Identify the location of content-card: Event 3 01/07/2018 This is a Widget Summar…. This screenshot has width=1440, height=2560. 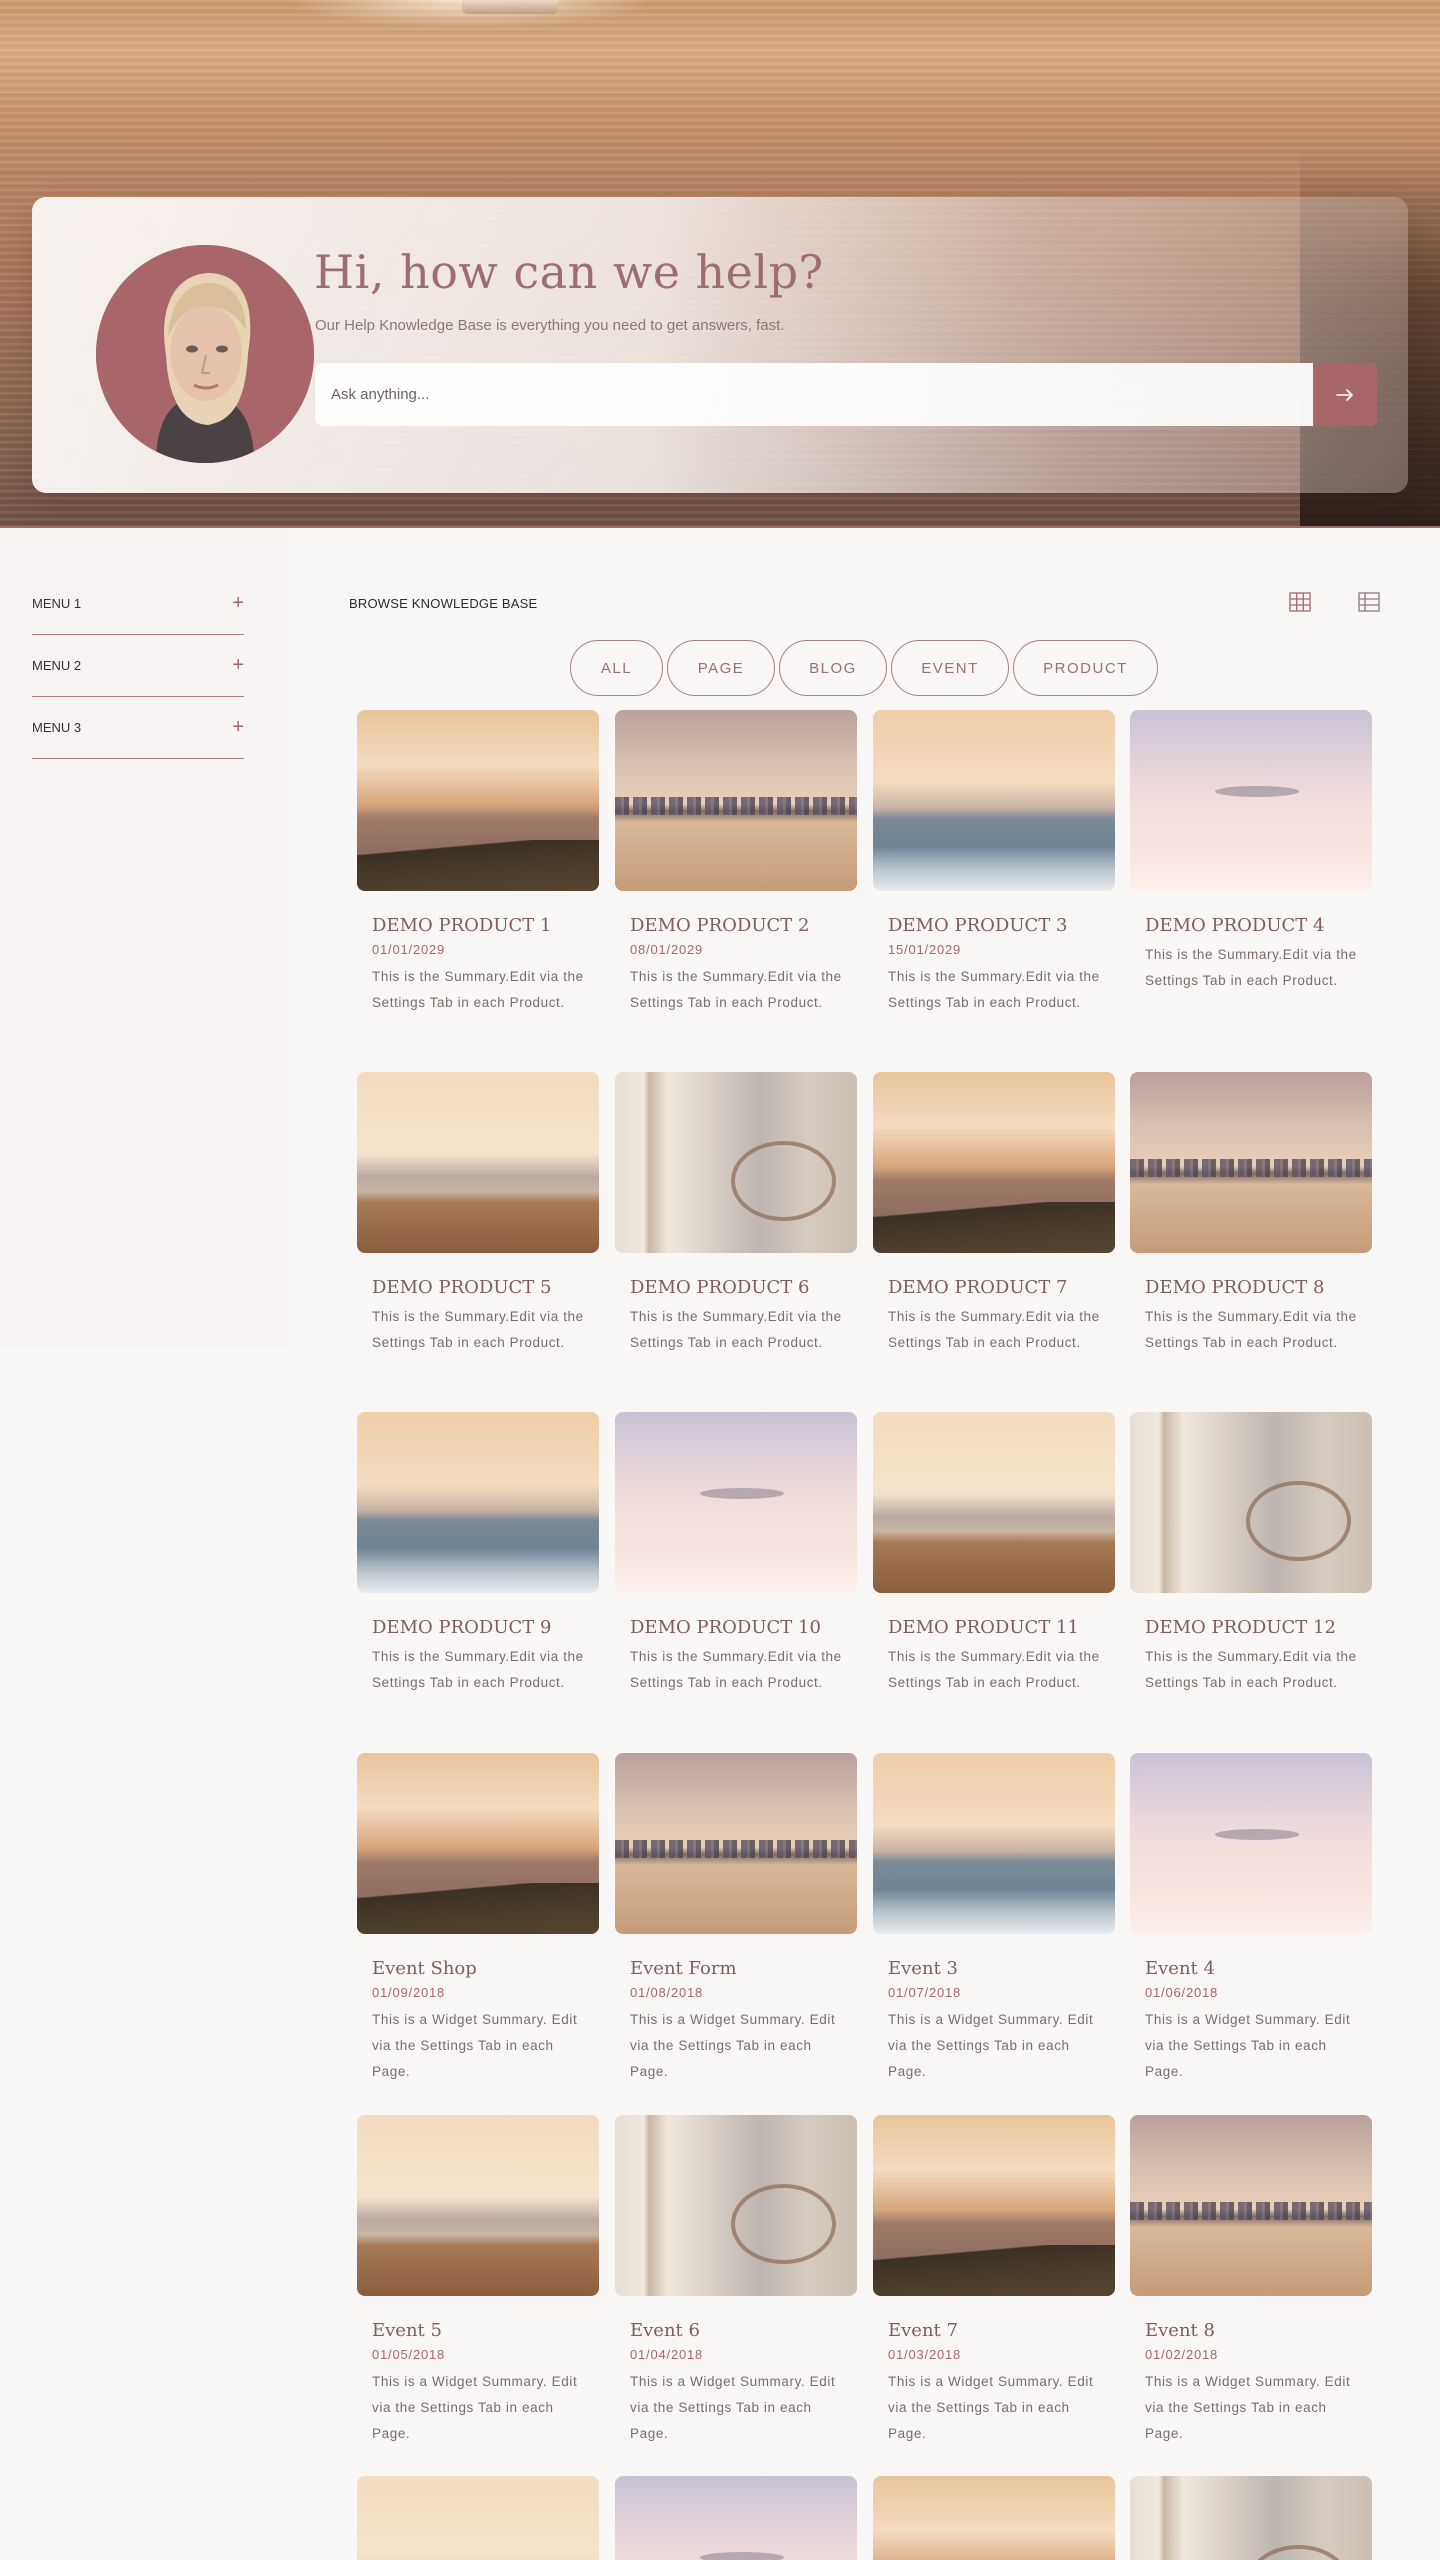
(994, 1916).